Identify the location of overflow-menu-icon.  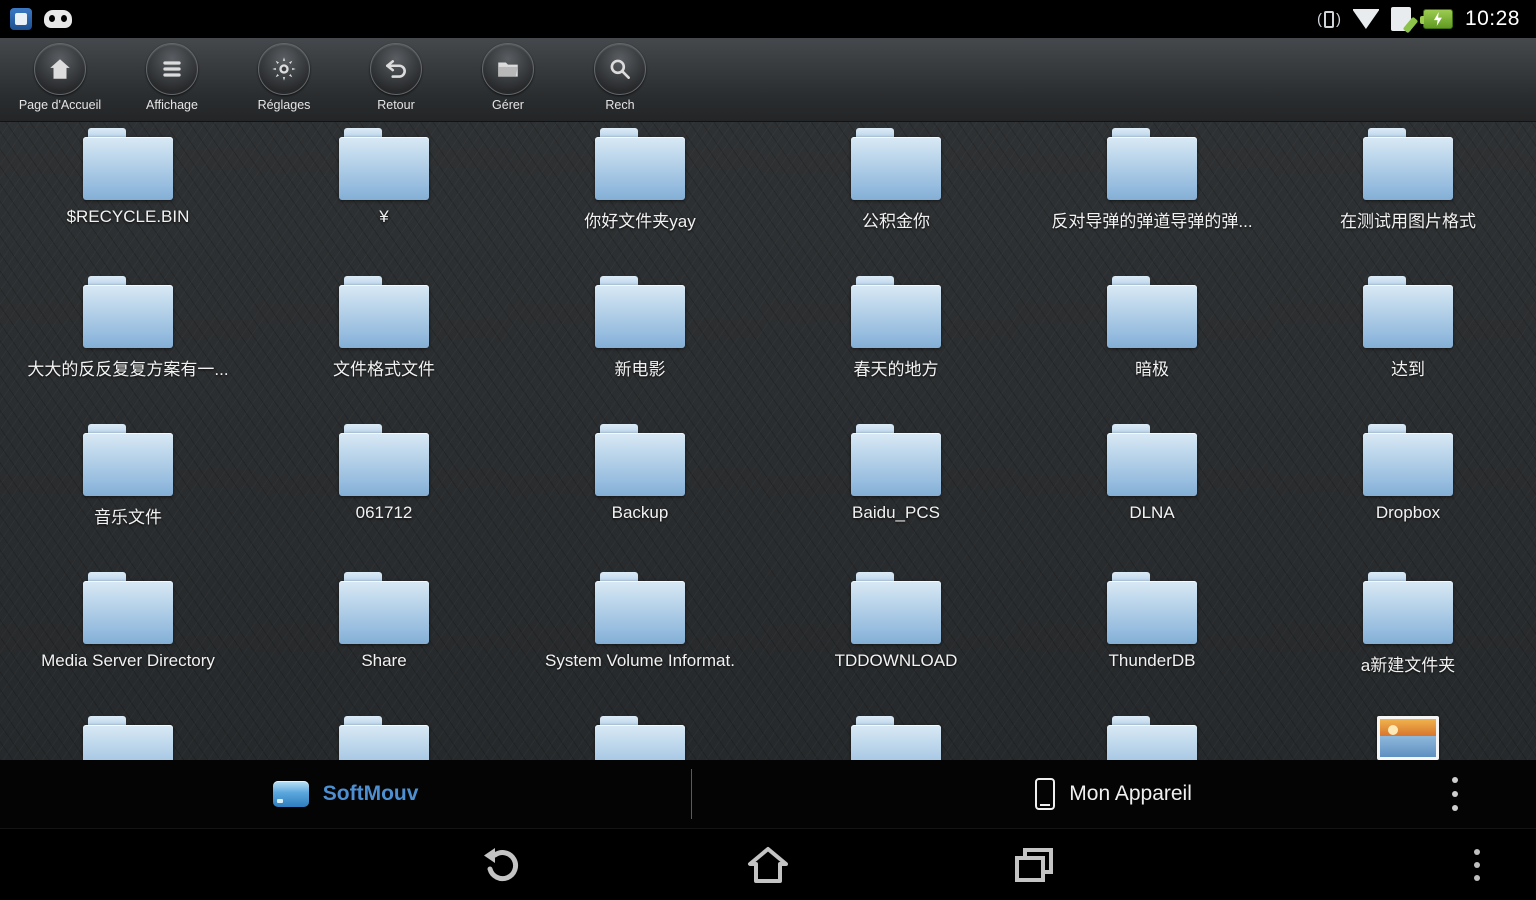
(1455, 794).